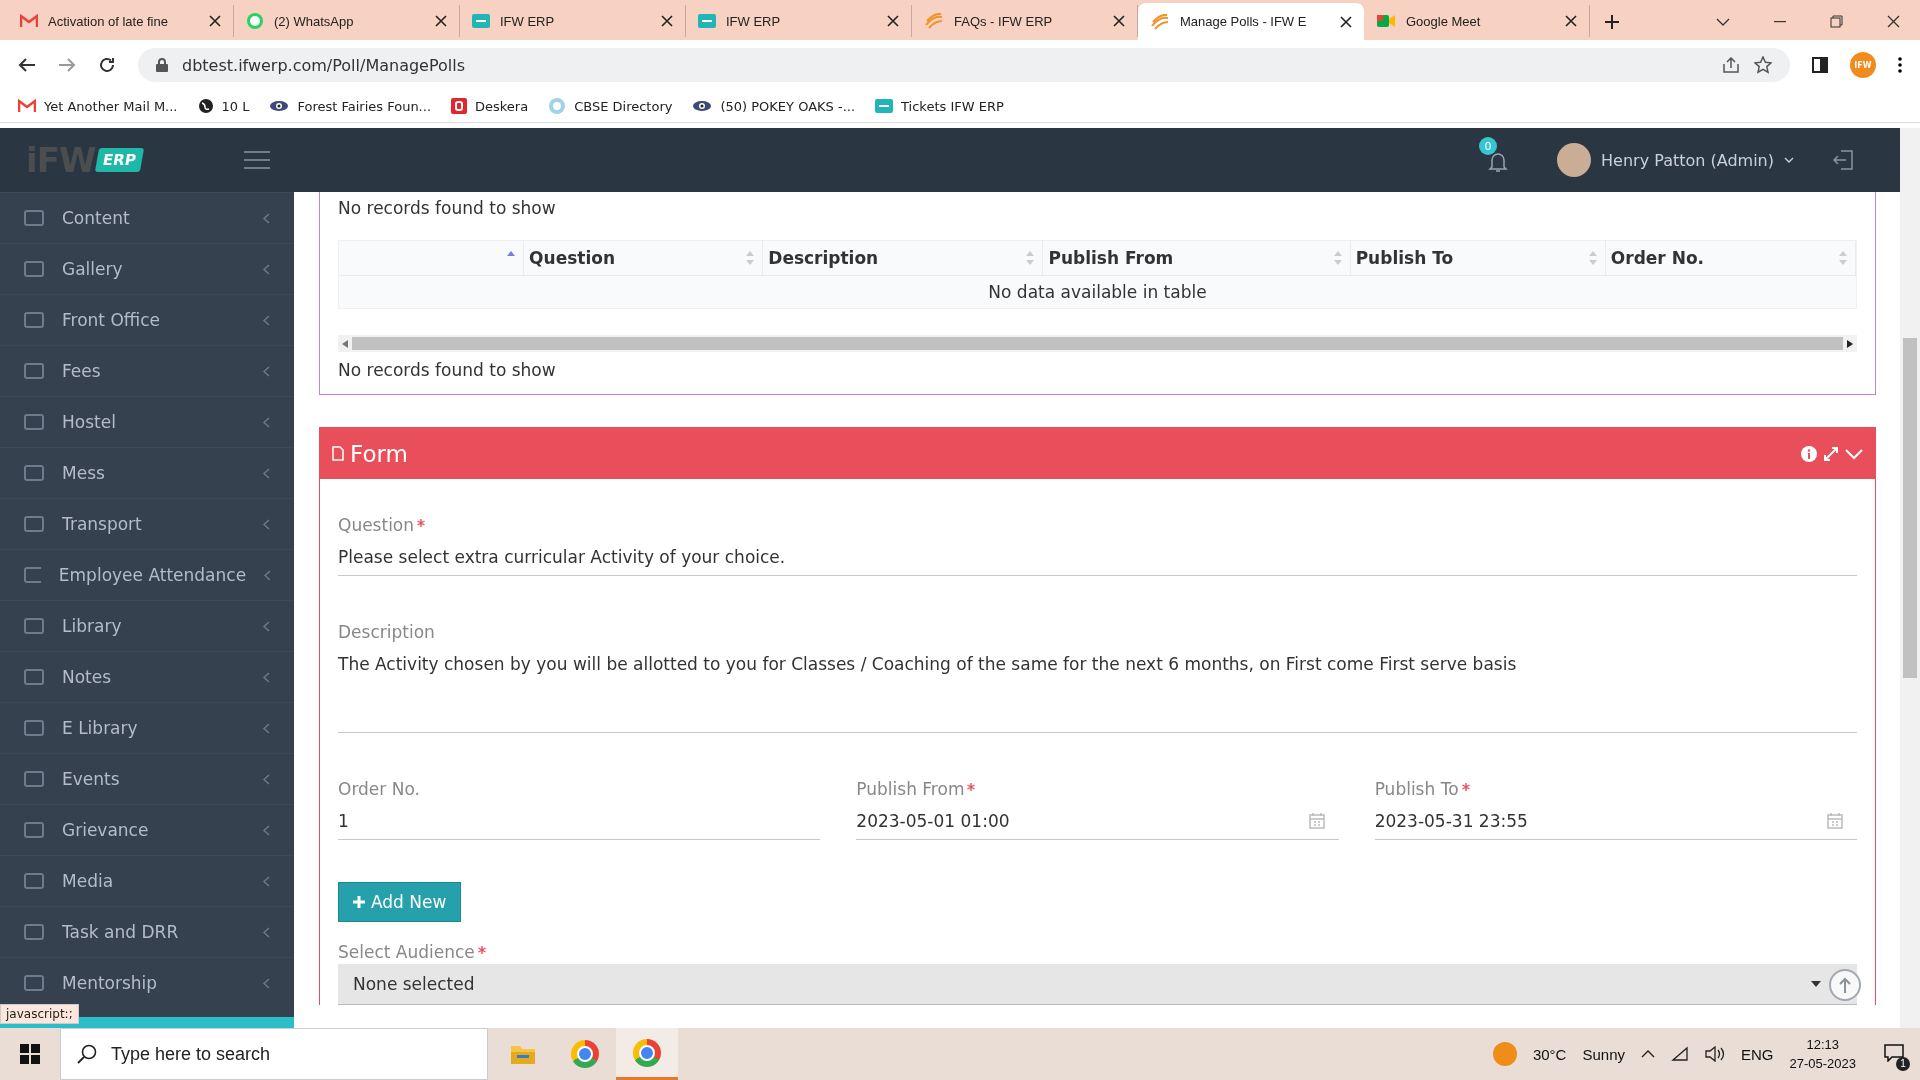 Image resolution: width=1920 pixels, height=1080 pixels. What do you see at coordinates (1763, 65) in the screenshot?
I see `star-icon` at bounding box center [1763, 65].